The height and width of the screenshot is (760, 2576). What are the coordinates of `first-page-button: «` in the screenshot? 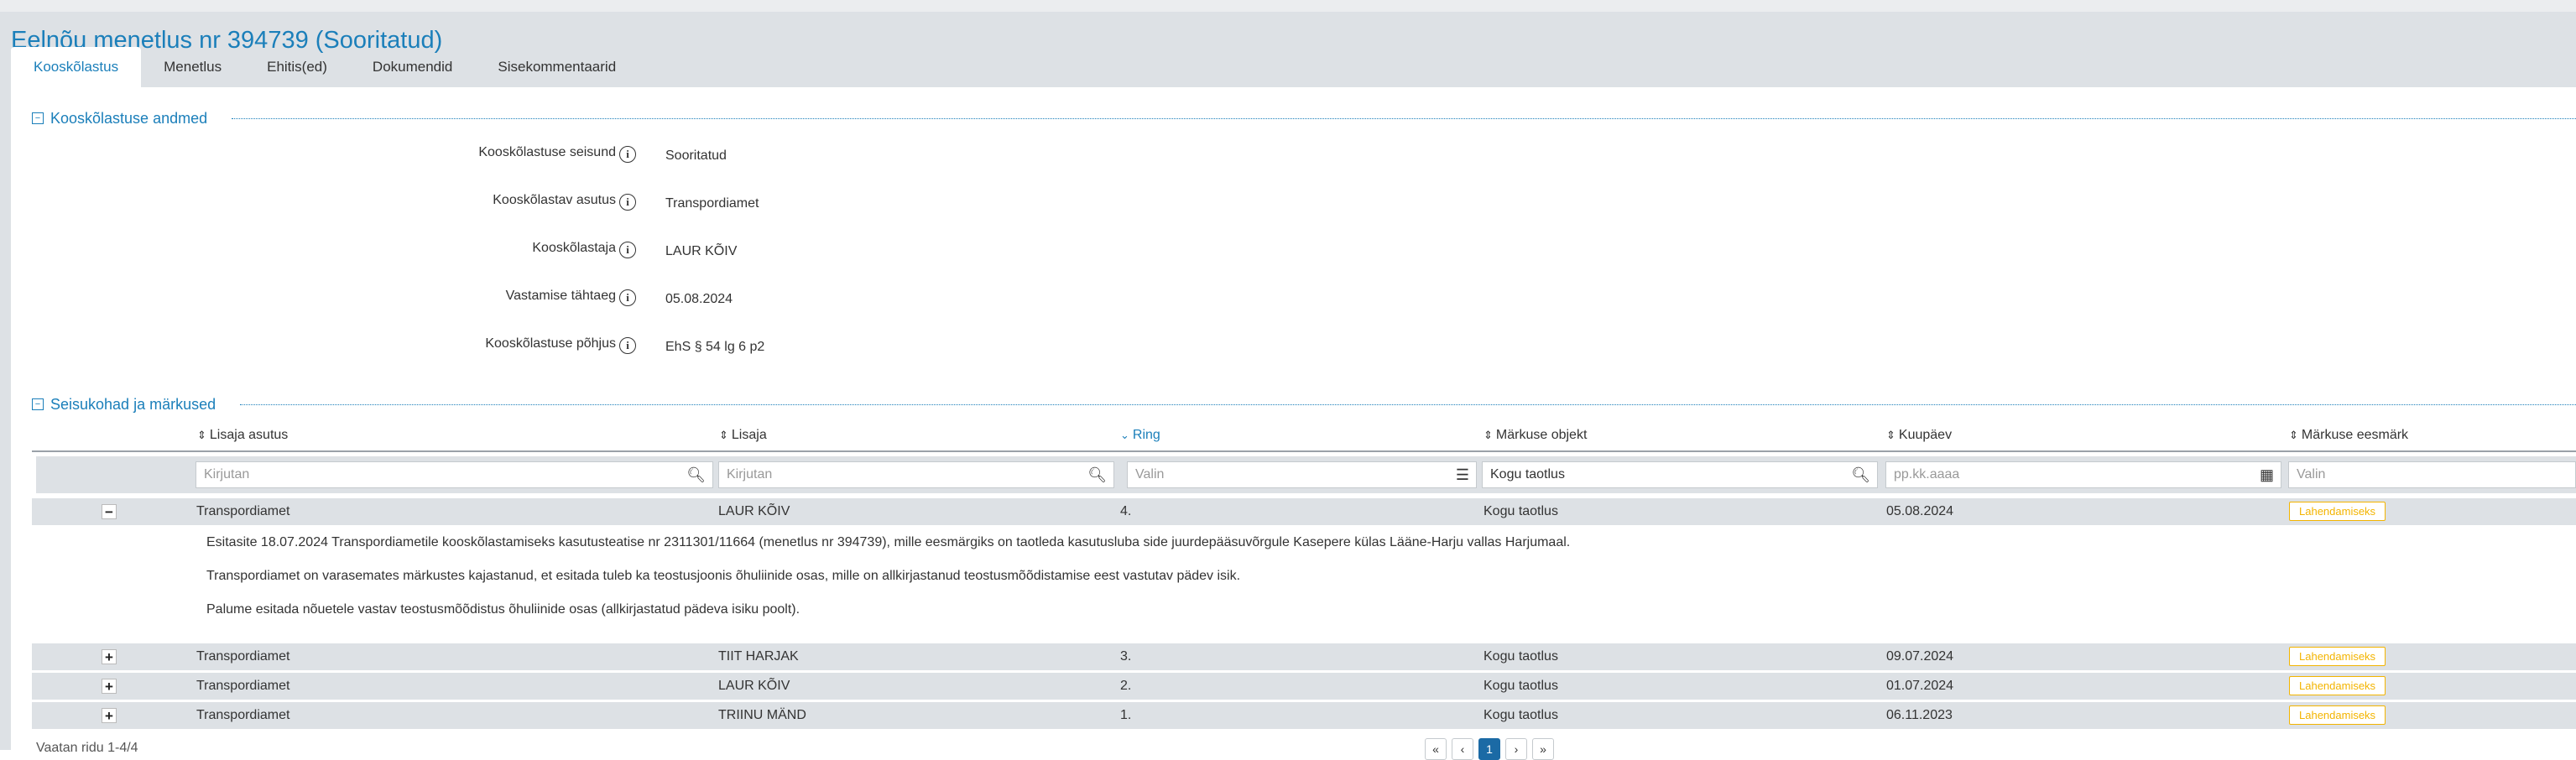 It's located at (1436, 749).